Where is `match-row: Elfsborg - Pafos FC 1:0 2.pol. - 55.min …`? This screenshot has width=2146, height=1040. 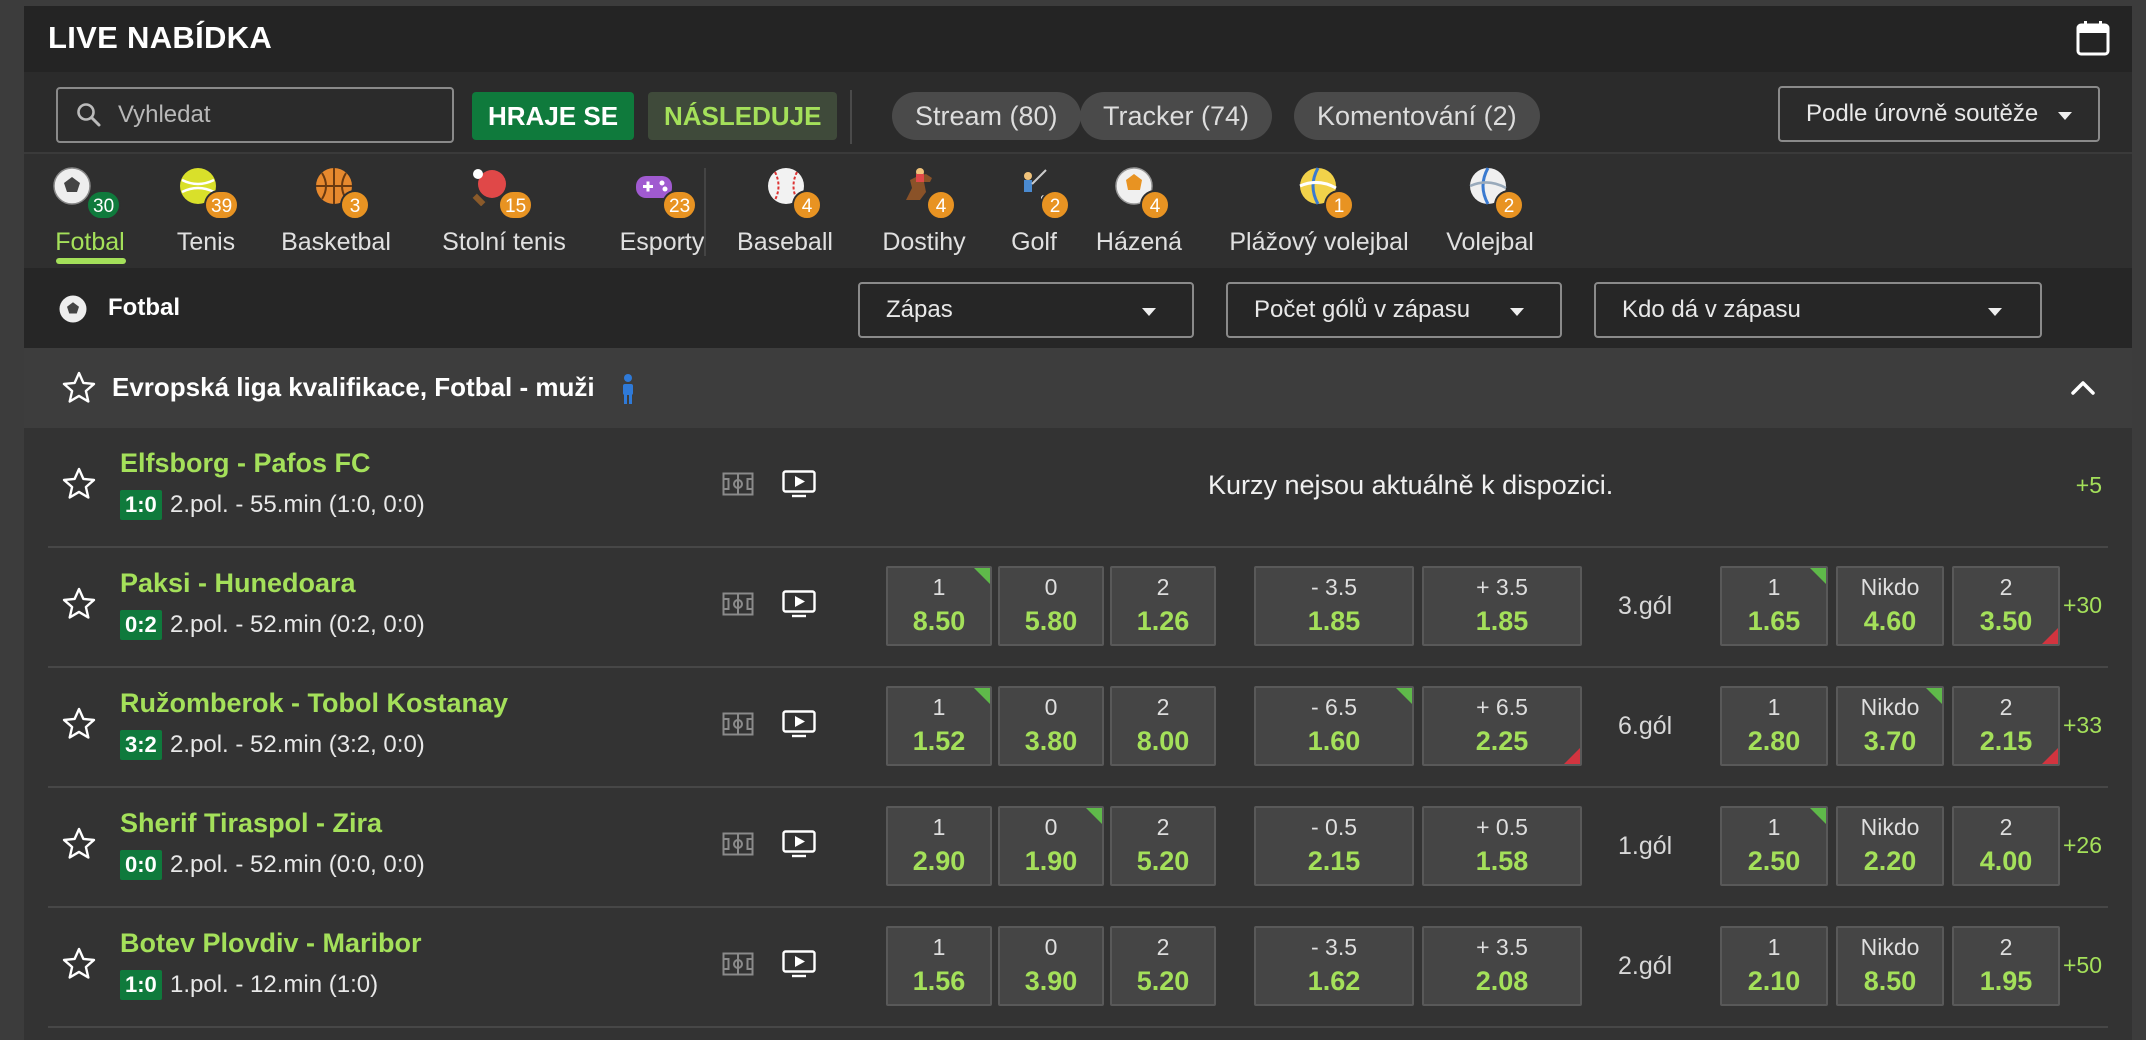 match-row: Elfsborg - Pafos FC 1:0 2.pol. - 55.min … is located at coordinates (1078, 488).